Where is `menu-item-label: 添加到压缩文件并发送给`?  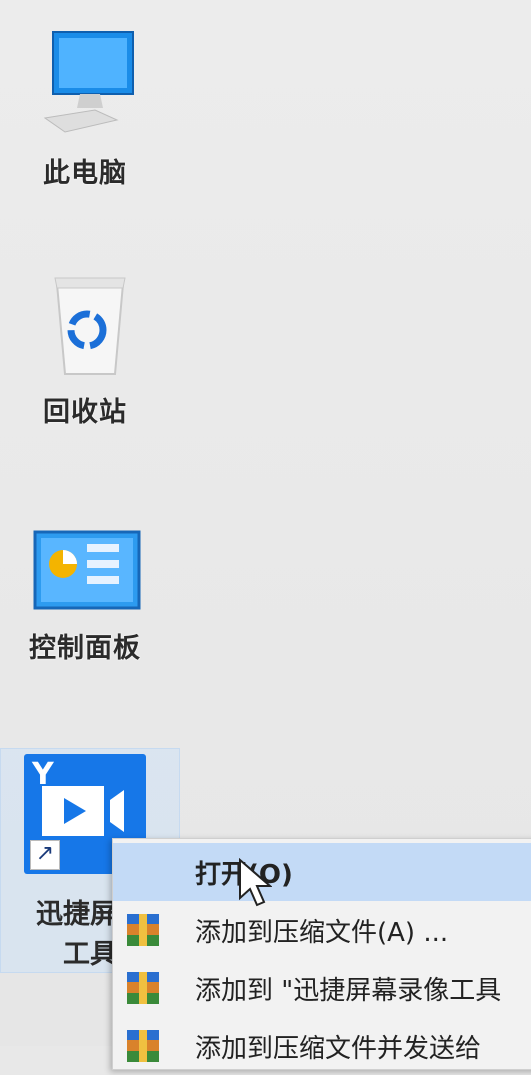
menu-item-label: 添加到压缩文件并发送给 is located at coordinates (338, 1048).